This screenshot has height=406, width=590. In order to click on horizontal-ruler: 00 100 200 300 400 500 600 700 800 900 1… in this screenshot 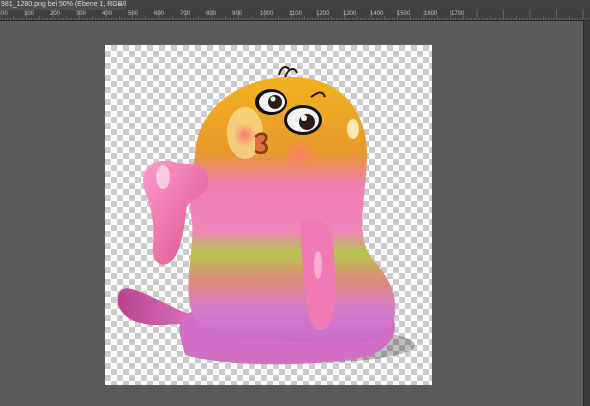, I will do `click(295, 15)`.